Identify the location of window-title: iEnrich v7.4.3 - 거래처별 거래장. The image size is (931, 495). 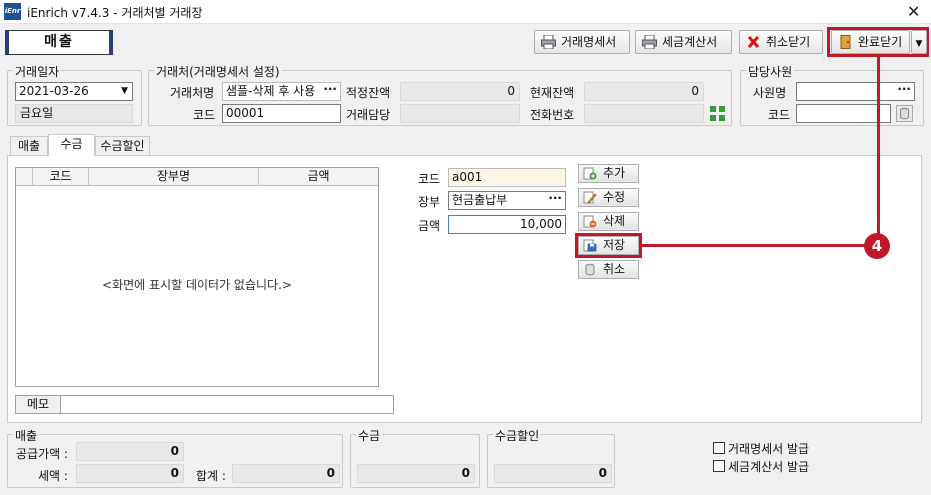
(115, 13).